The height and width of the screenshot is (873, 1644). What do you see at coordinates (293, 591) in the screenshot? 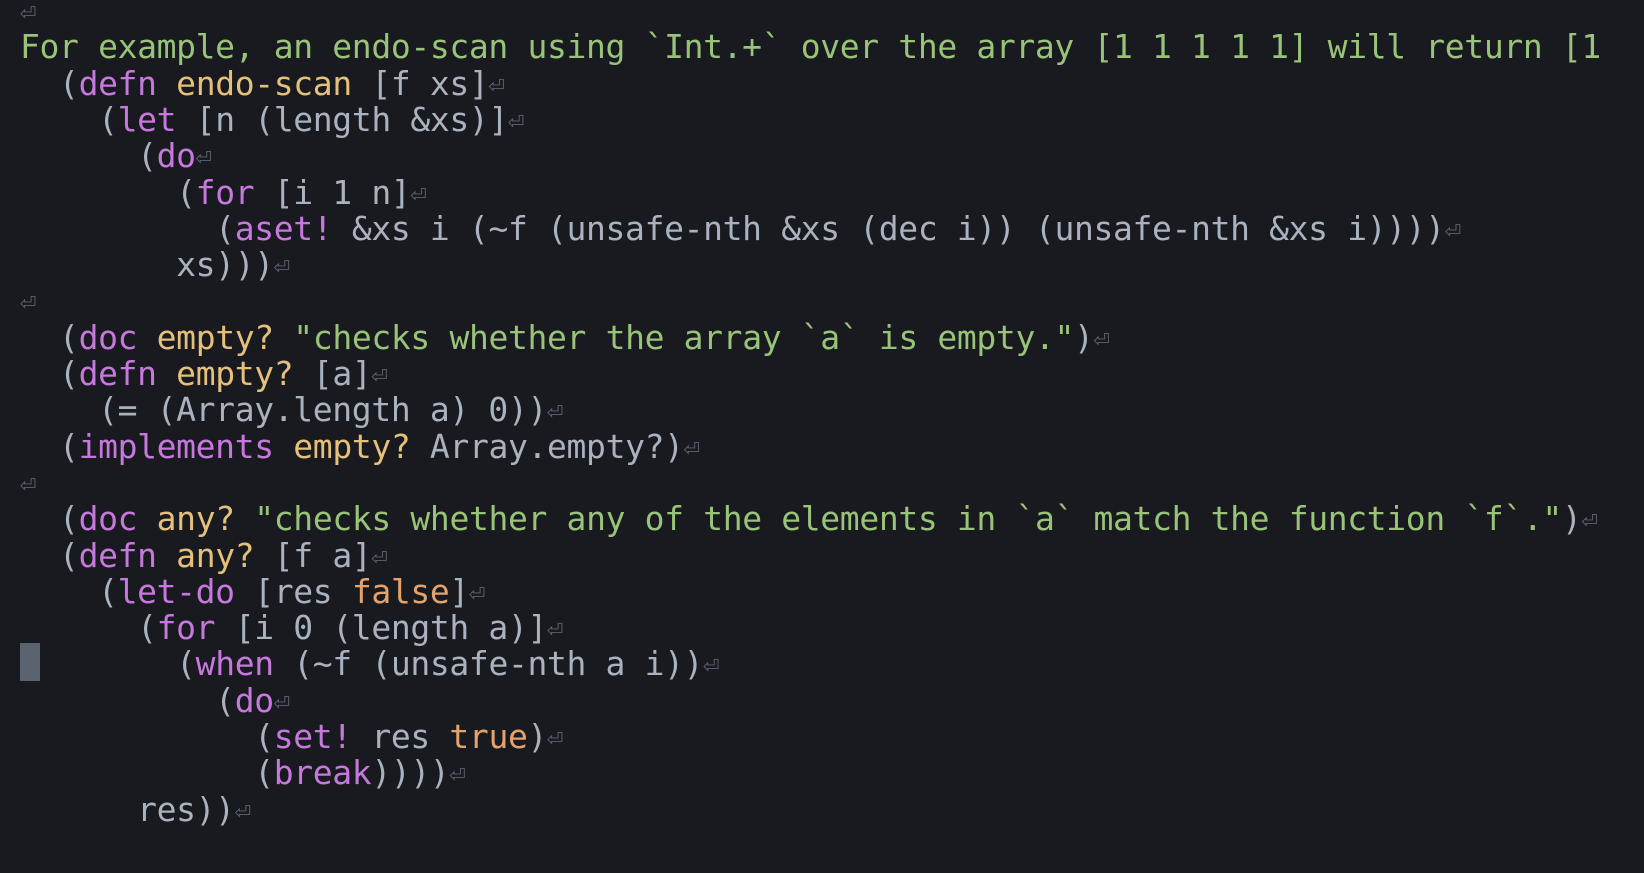
I see `code-token: [res` at bounding box center [293, 591].